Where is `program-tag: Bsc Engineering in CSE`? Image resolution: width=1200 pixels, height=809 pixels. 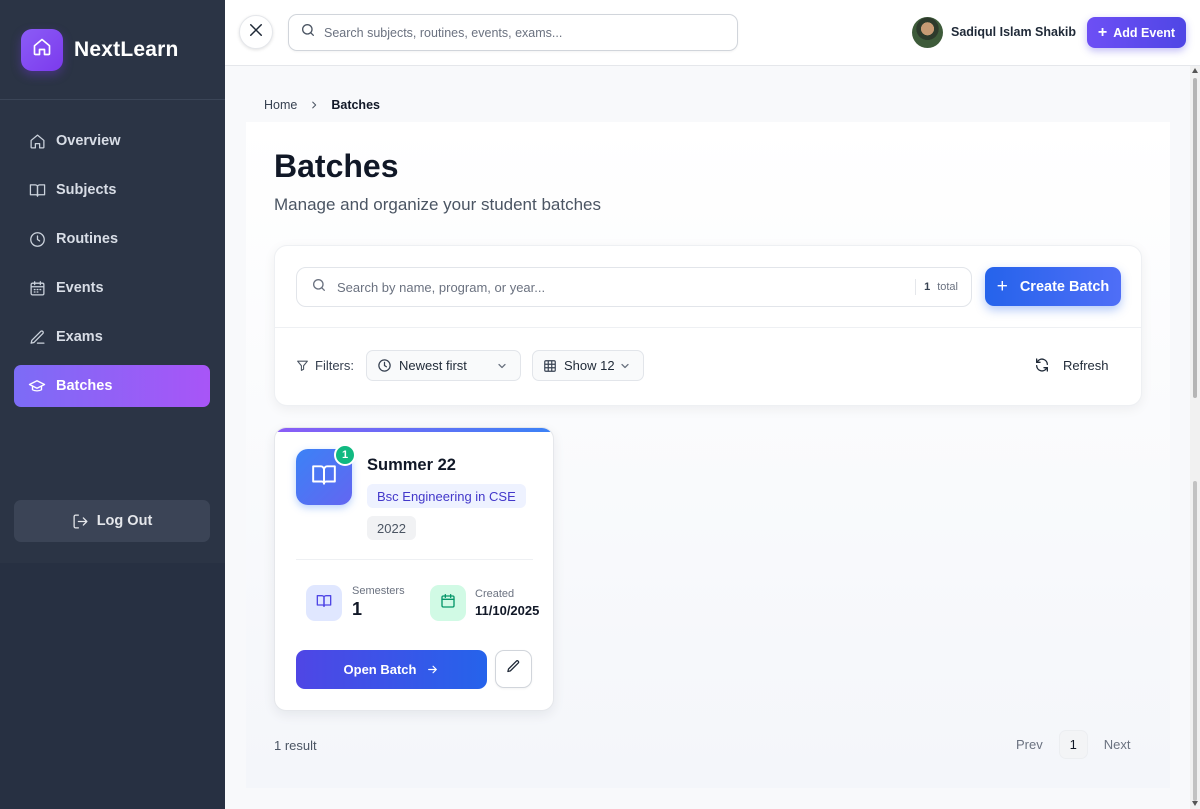 program-tag: Bsc Engineering in CSE is located at coordinates (446, 496).